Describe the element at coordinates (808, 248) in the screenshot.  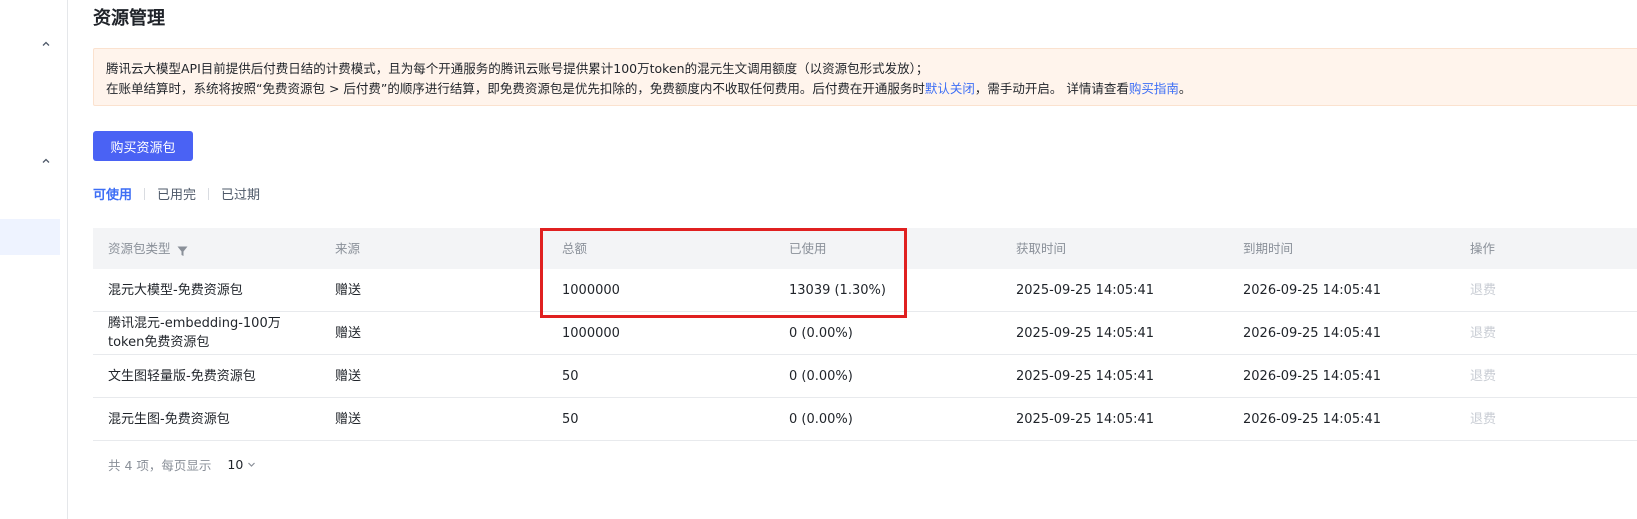
I see `header-used: 已使用` at that location.